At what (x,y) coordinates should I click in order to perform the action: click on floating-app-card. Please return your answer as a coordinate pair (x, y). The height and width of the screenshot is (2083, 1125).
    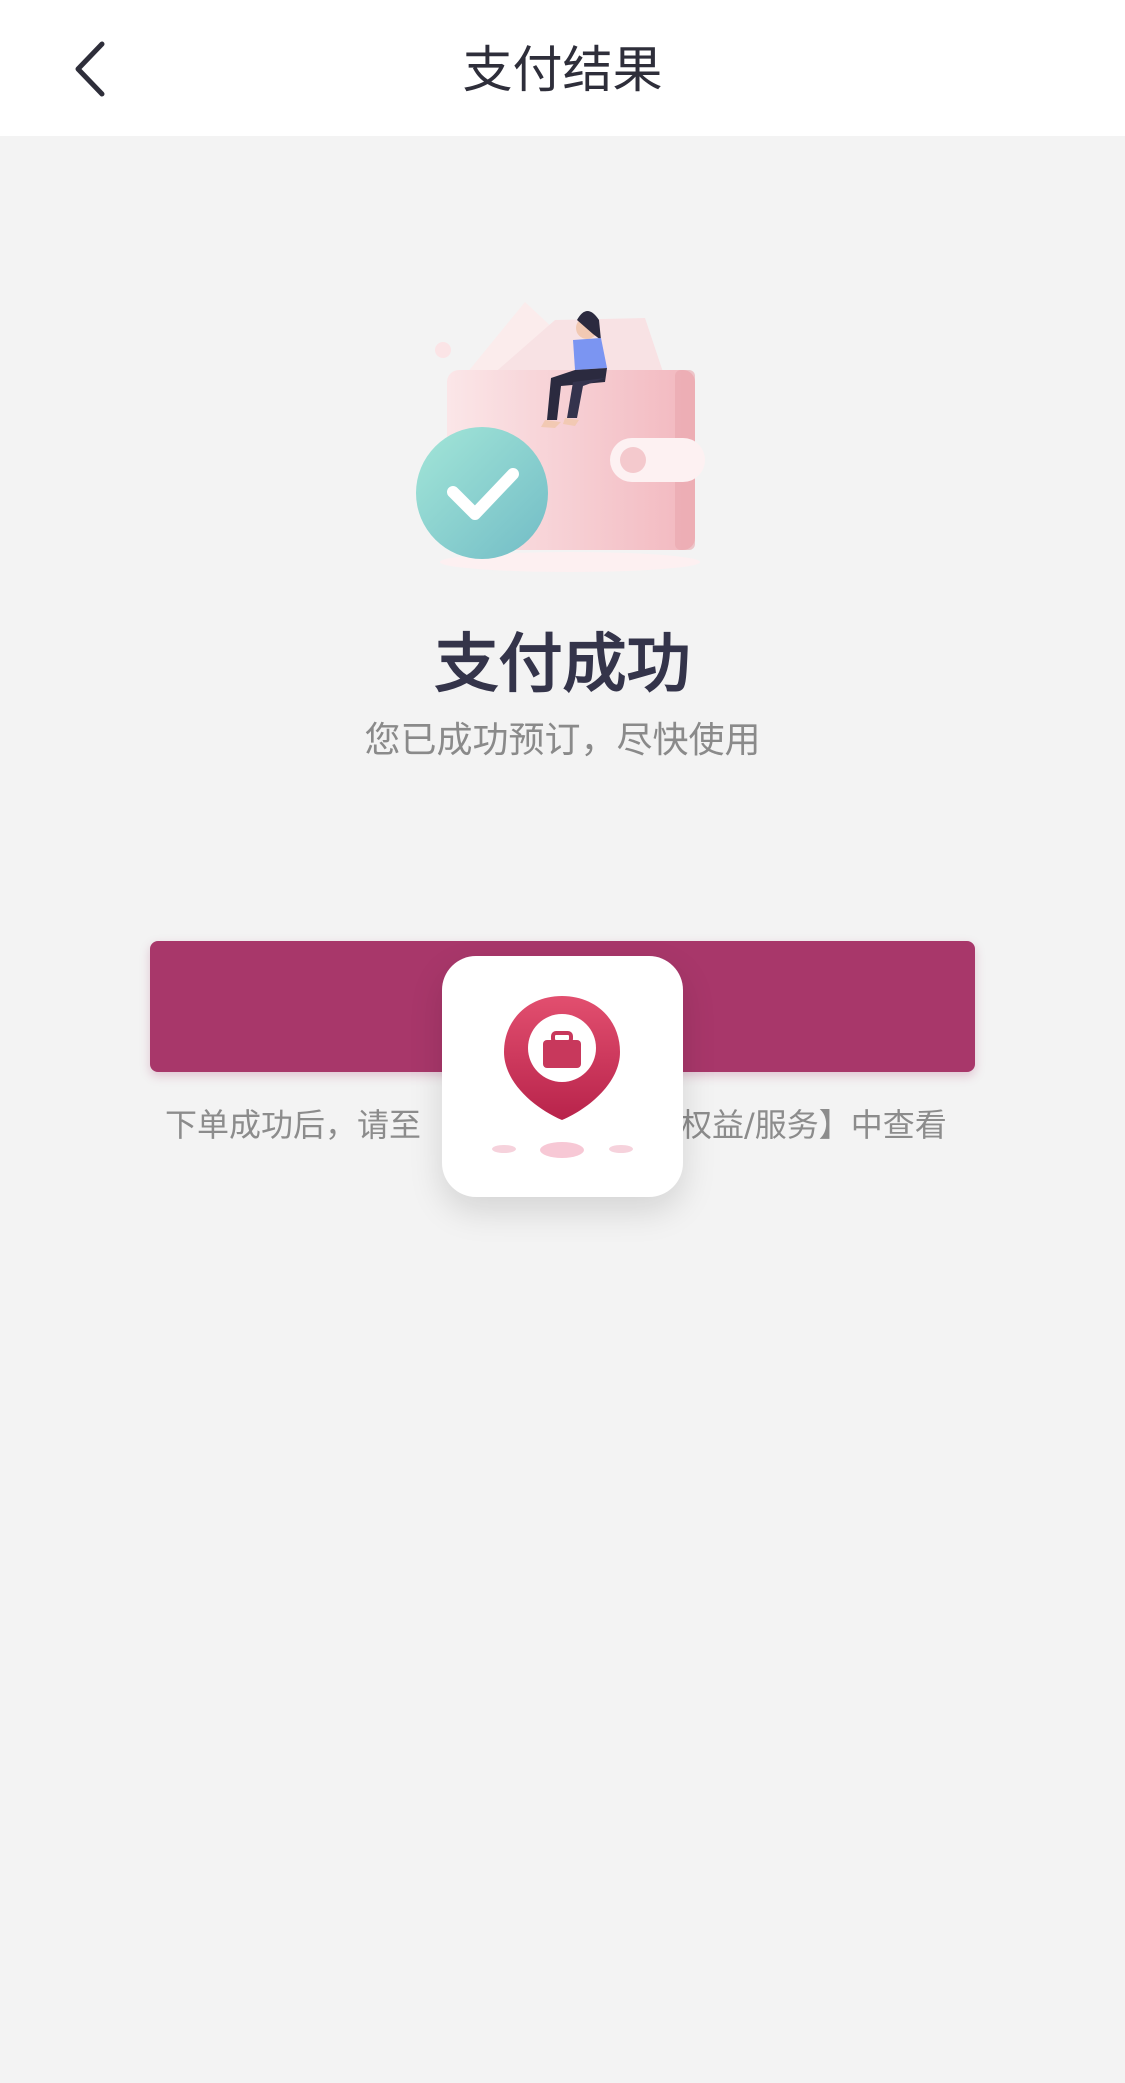
    Looking at the image, I should click on (562, 1076).